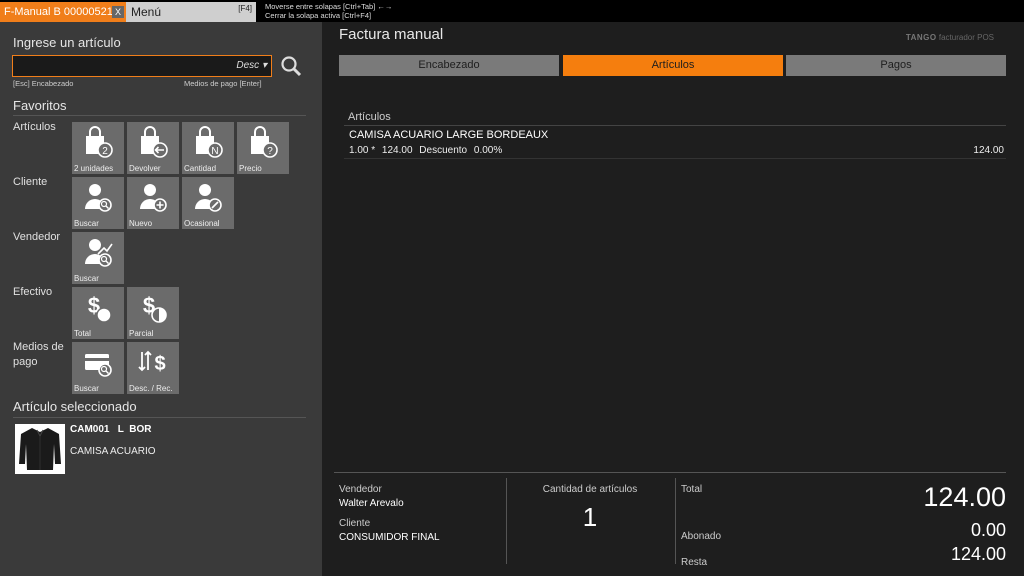 This screenshot has height=576, width=1024. I want to click on tile-client-search: Buscar, so click(98, 203).